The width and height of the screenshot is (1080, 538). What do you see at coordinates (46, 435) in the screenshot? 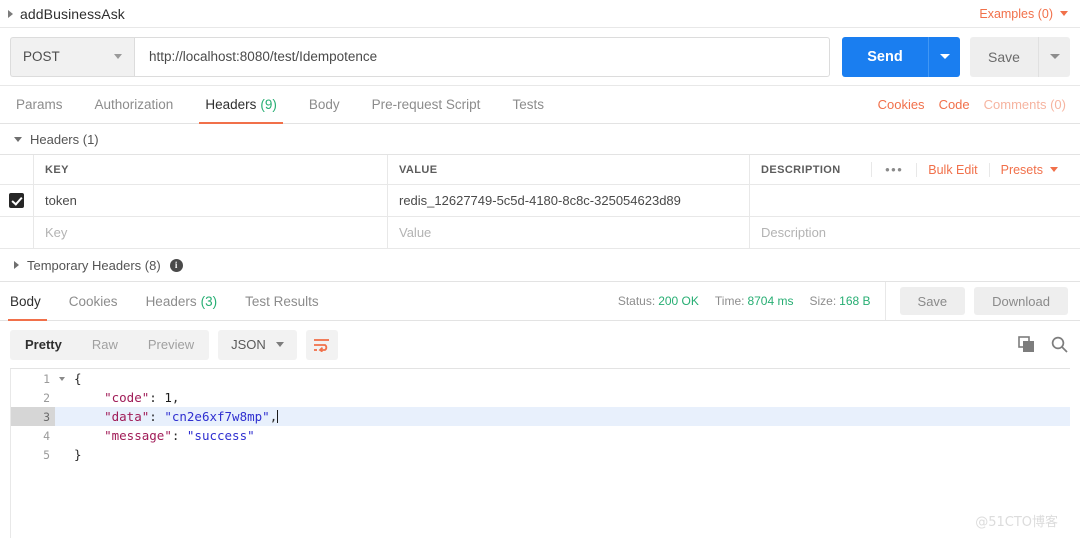
I see `line-number: 4` at bounding box center [46, 435].